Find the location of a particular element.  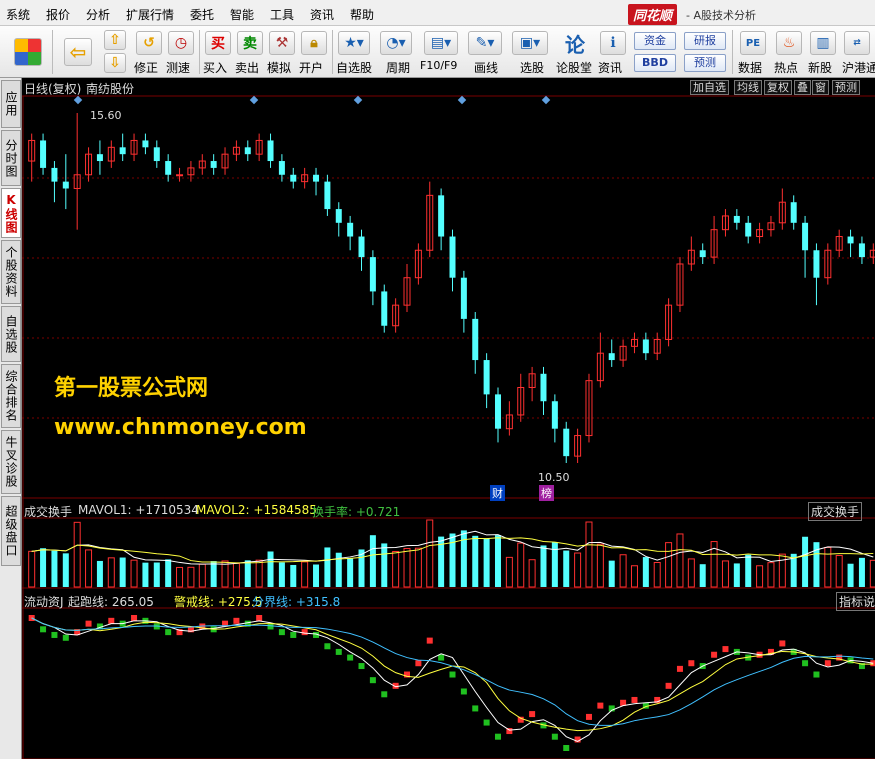

menu-analysis: 分析 is located at coordinates (98, 14).